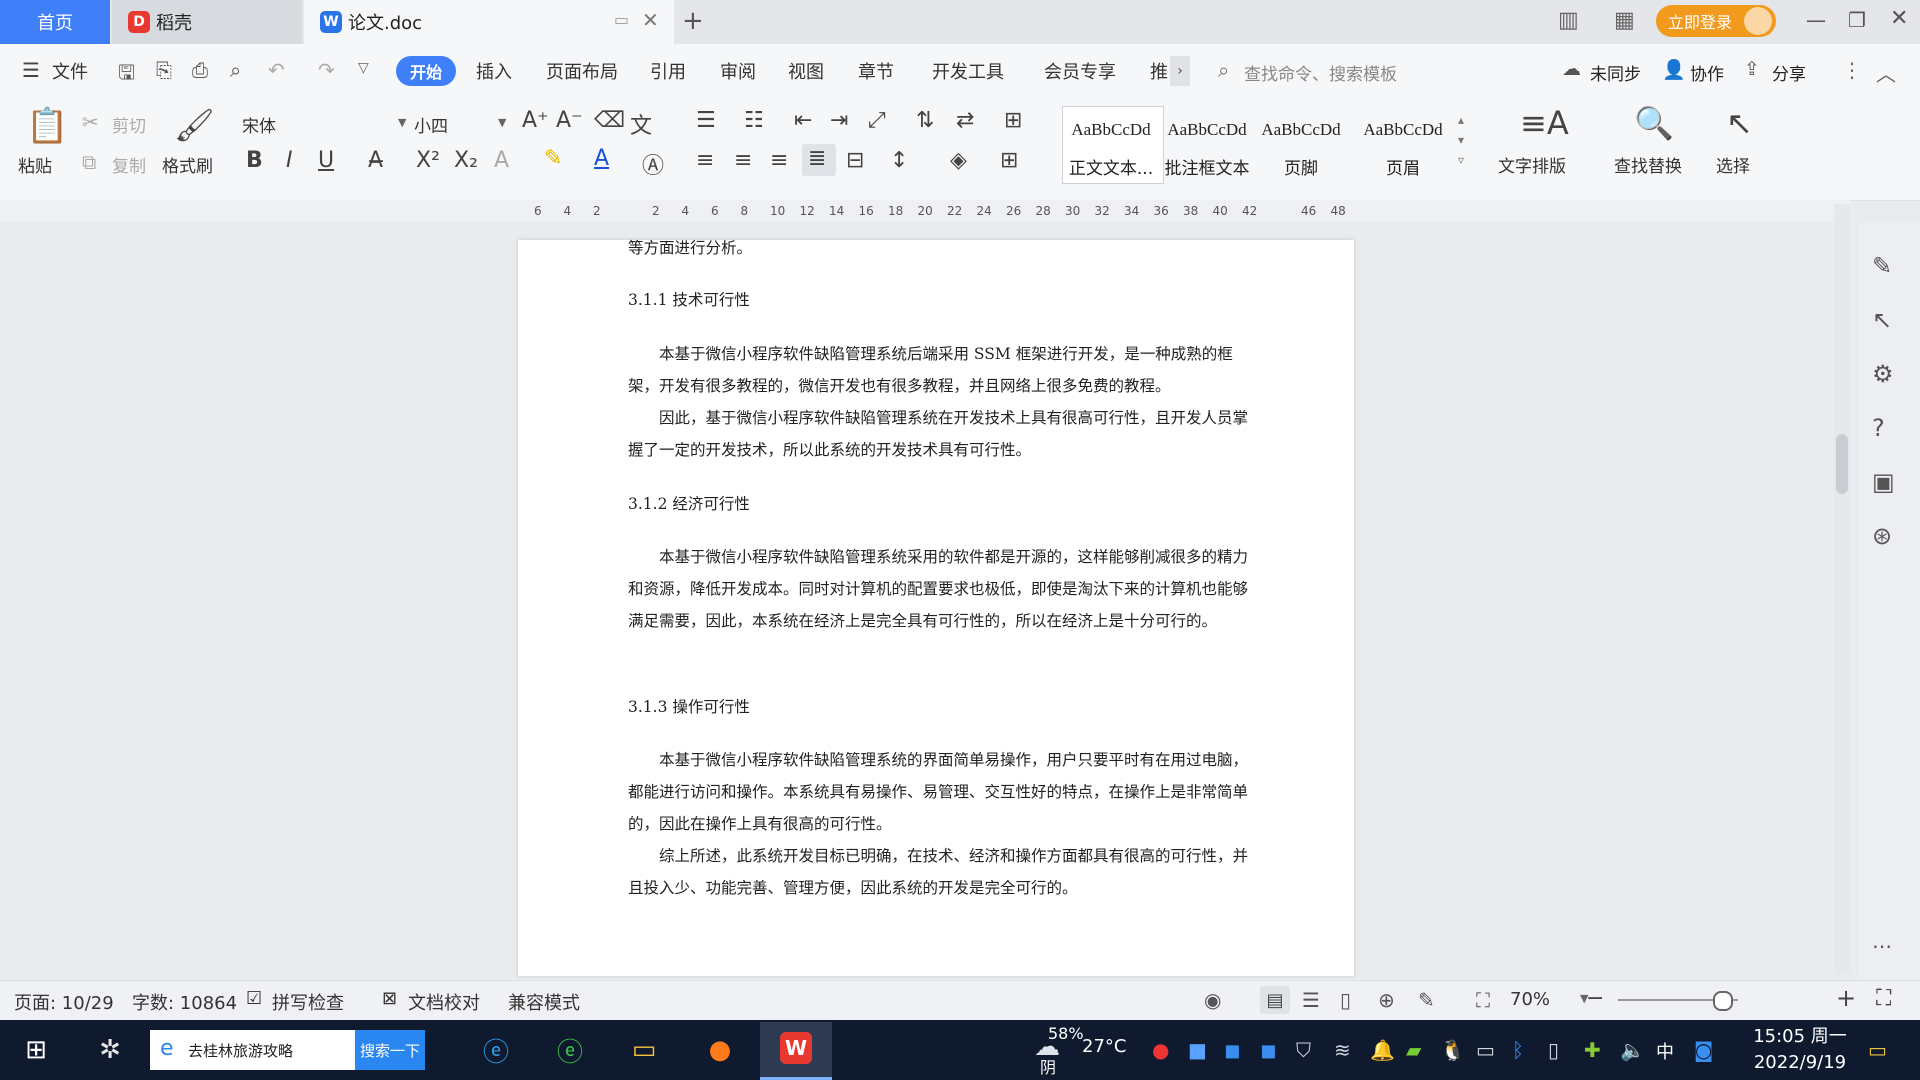 The image size is (1920, 1080). What do you see at coordinates (754, 120) in the screenshot?
I see `numbered-list-icon: ☷` at bounding box center [754, 120].